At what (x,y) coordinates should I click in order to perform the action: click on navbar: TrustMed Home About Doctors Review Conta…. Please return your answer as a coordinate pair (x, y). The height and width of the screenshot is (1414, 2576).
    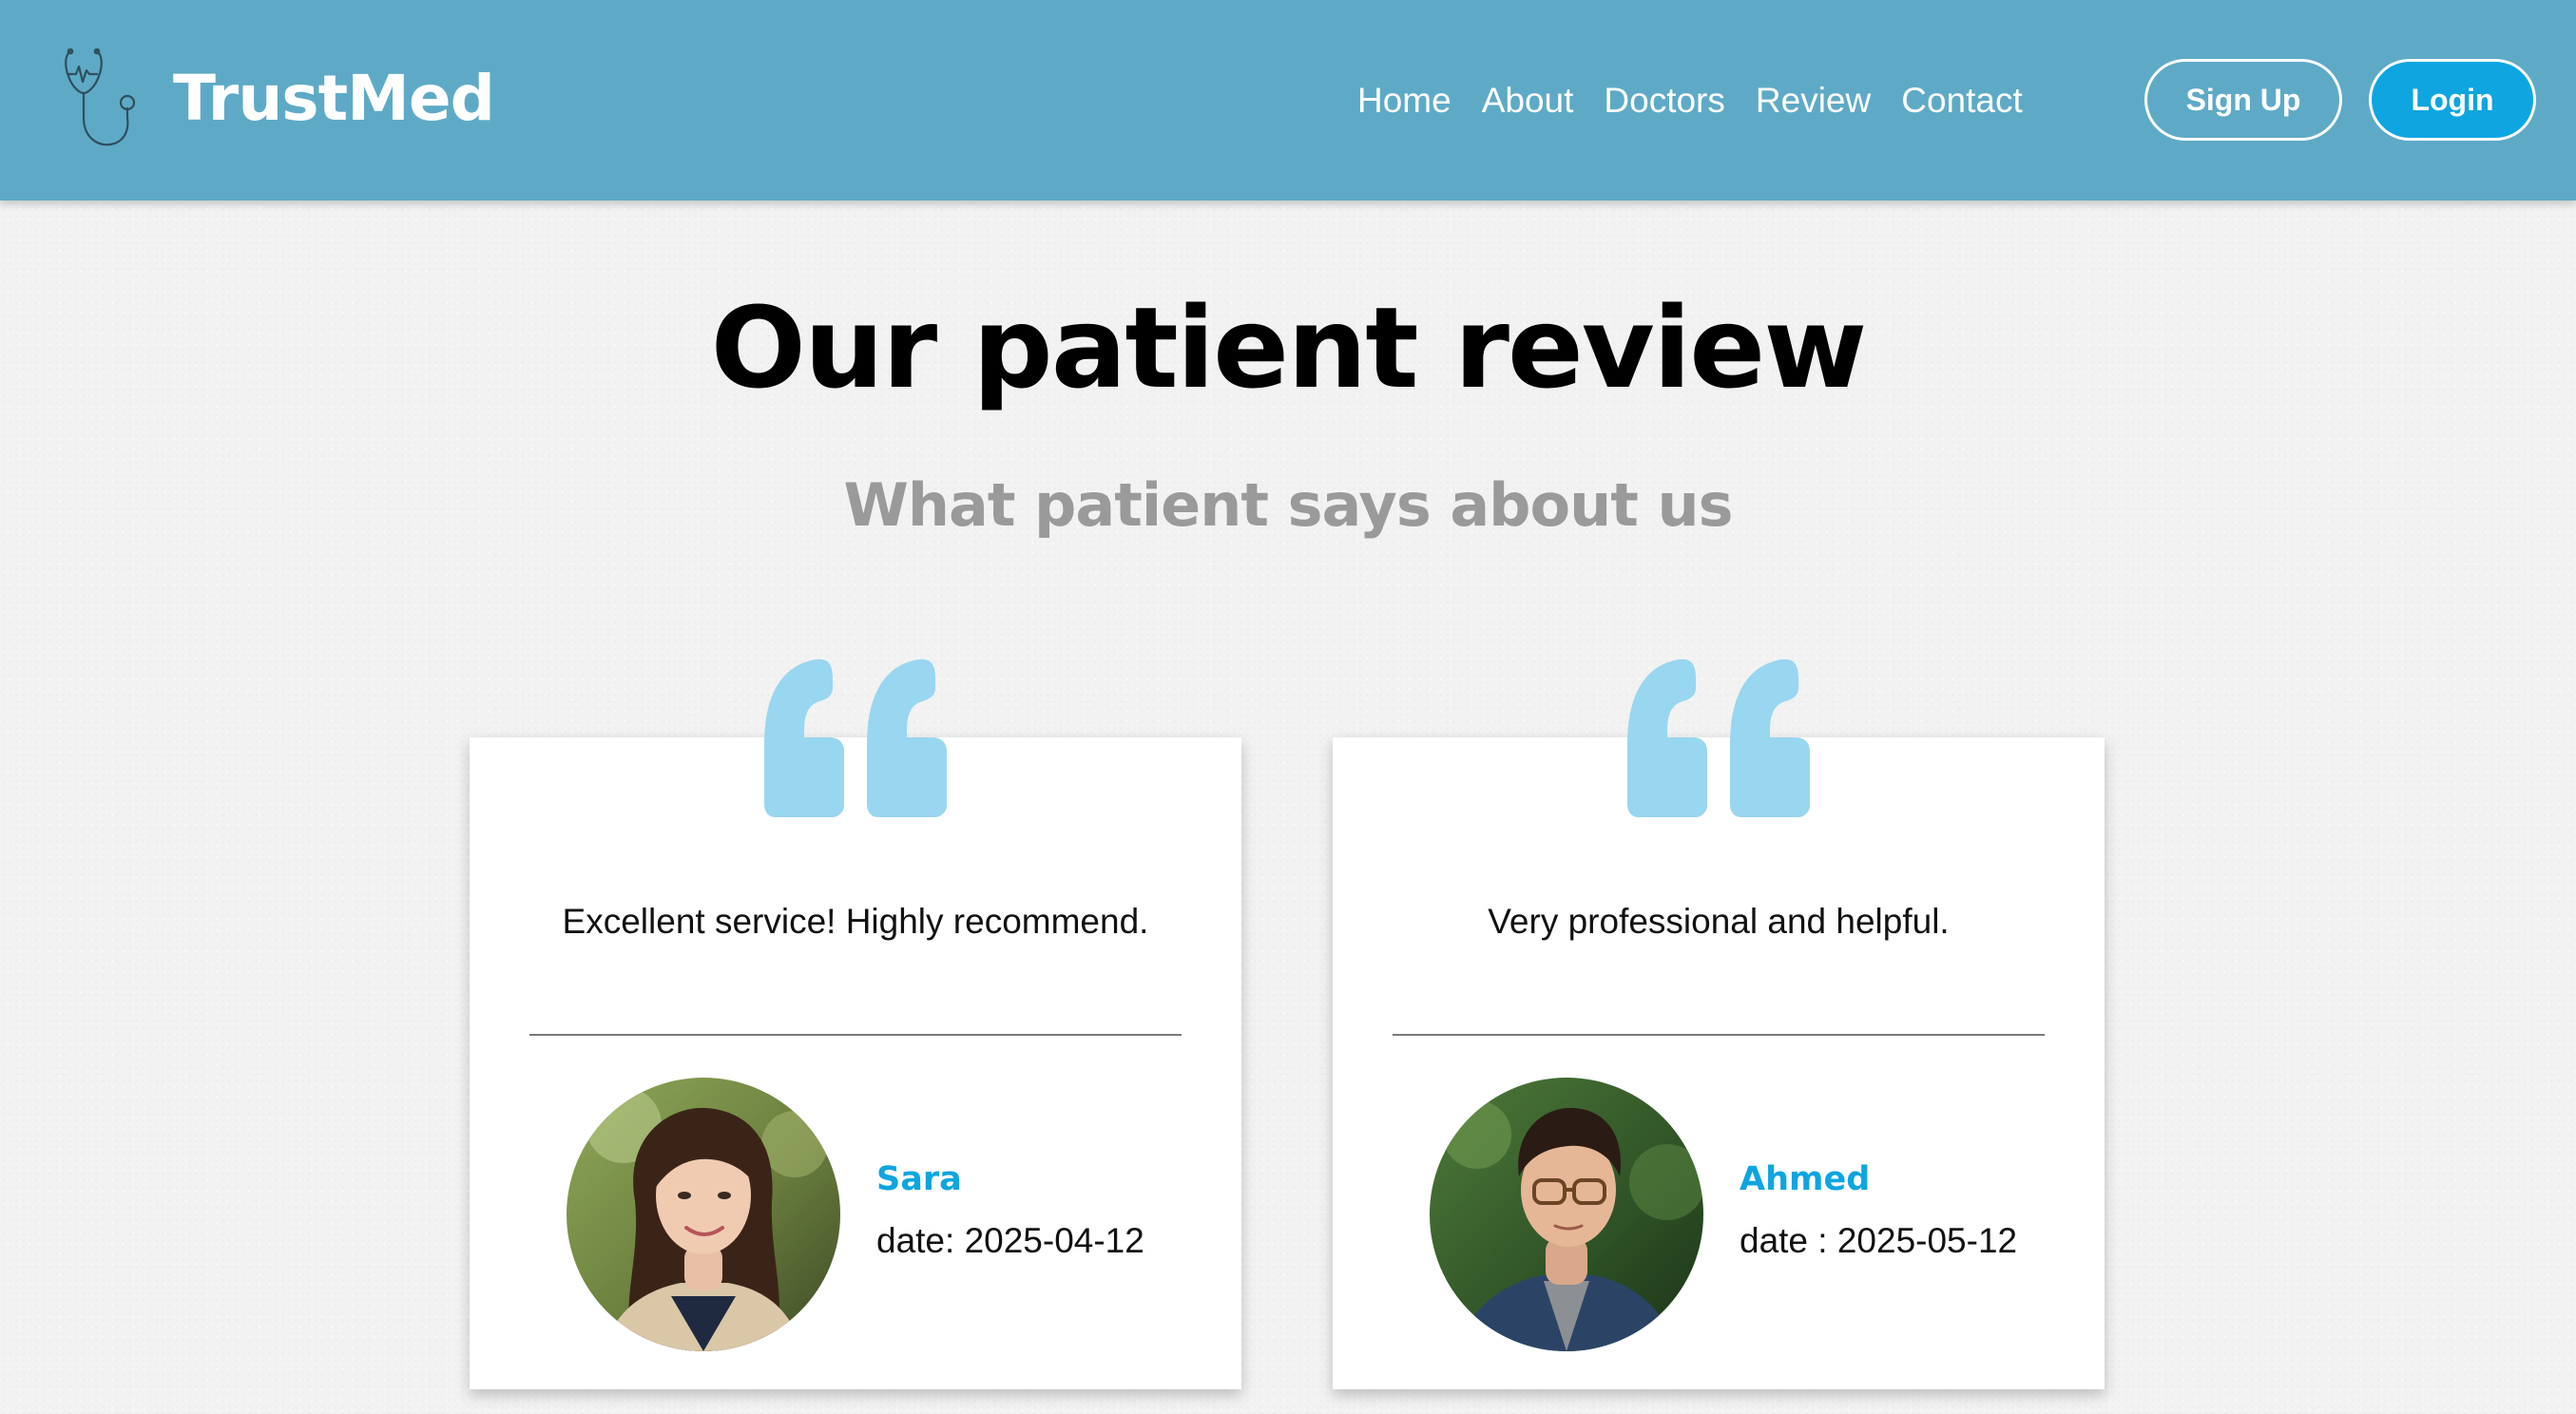
    Looking at the image, I should click on (1288, 100).